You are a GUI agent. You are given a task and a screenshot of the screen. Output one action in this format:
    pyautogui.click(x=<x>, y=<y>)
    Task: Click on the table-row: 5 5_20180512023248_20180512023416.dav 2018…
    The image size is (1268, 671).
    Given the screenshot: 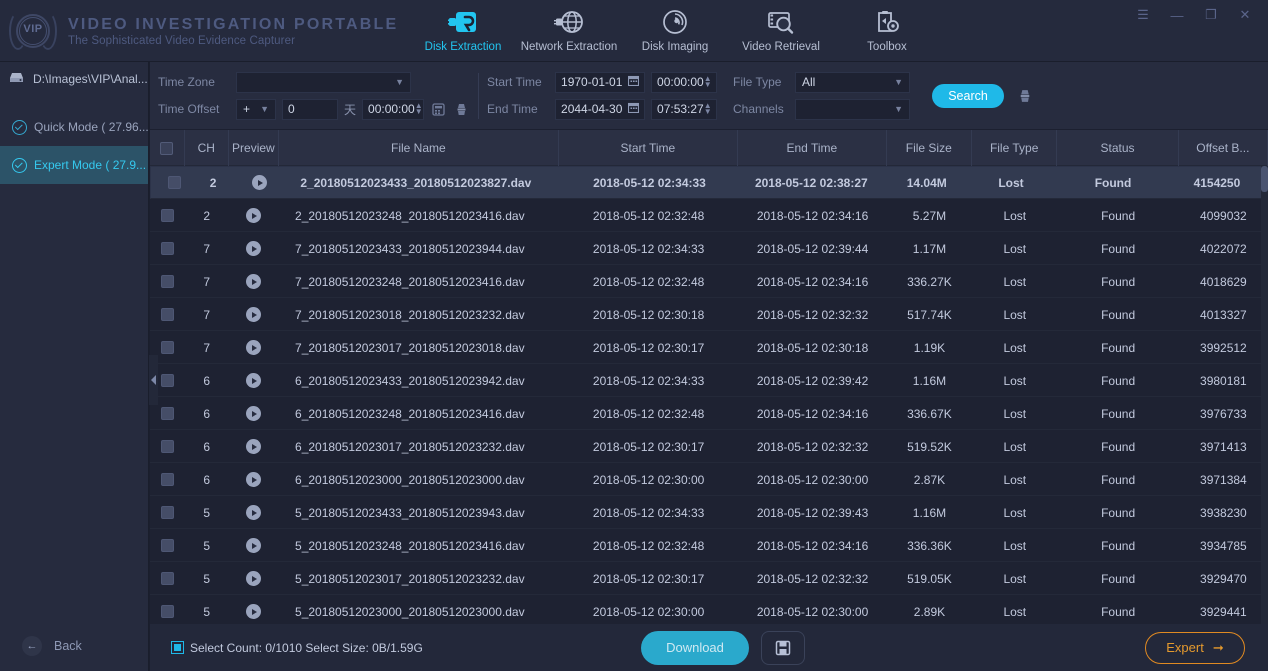 What is the action you would take?
    pyautogui.click(x=709, y=545)
    